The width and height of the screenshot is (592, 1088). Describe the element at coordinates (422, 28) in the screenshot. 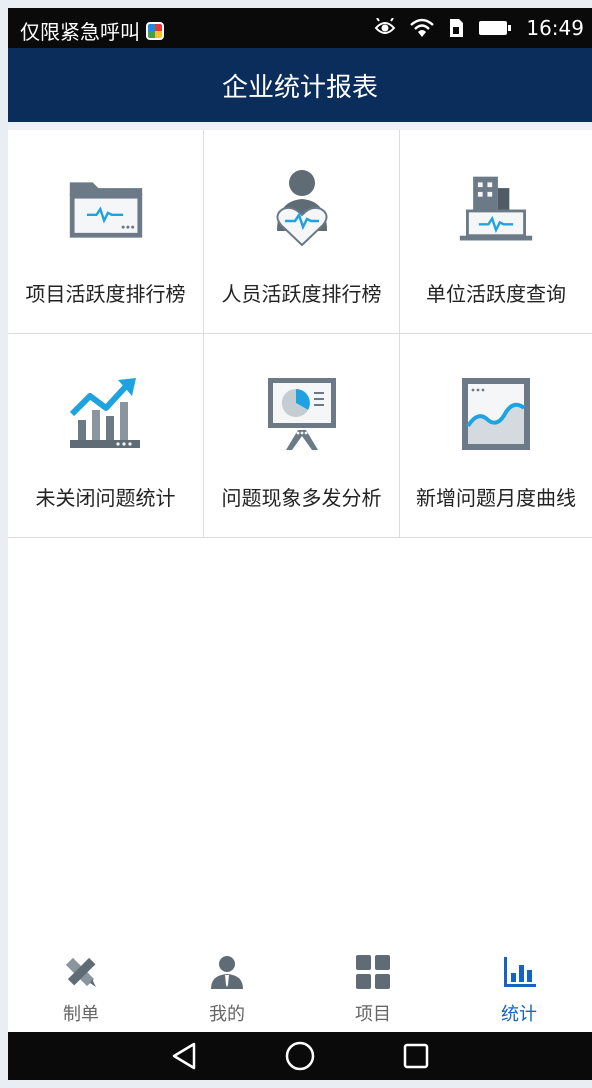

I see `wifi-icon` at that location.